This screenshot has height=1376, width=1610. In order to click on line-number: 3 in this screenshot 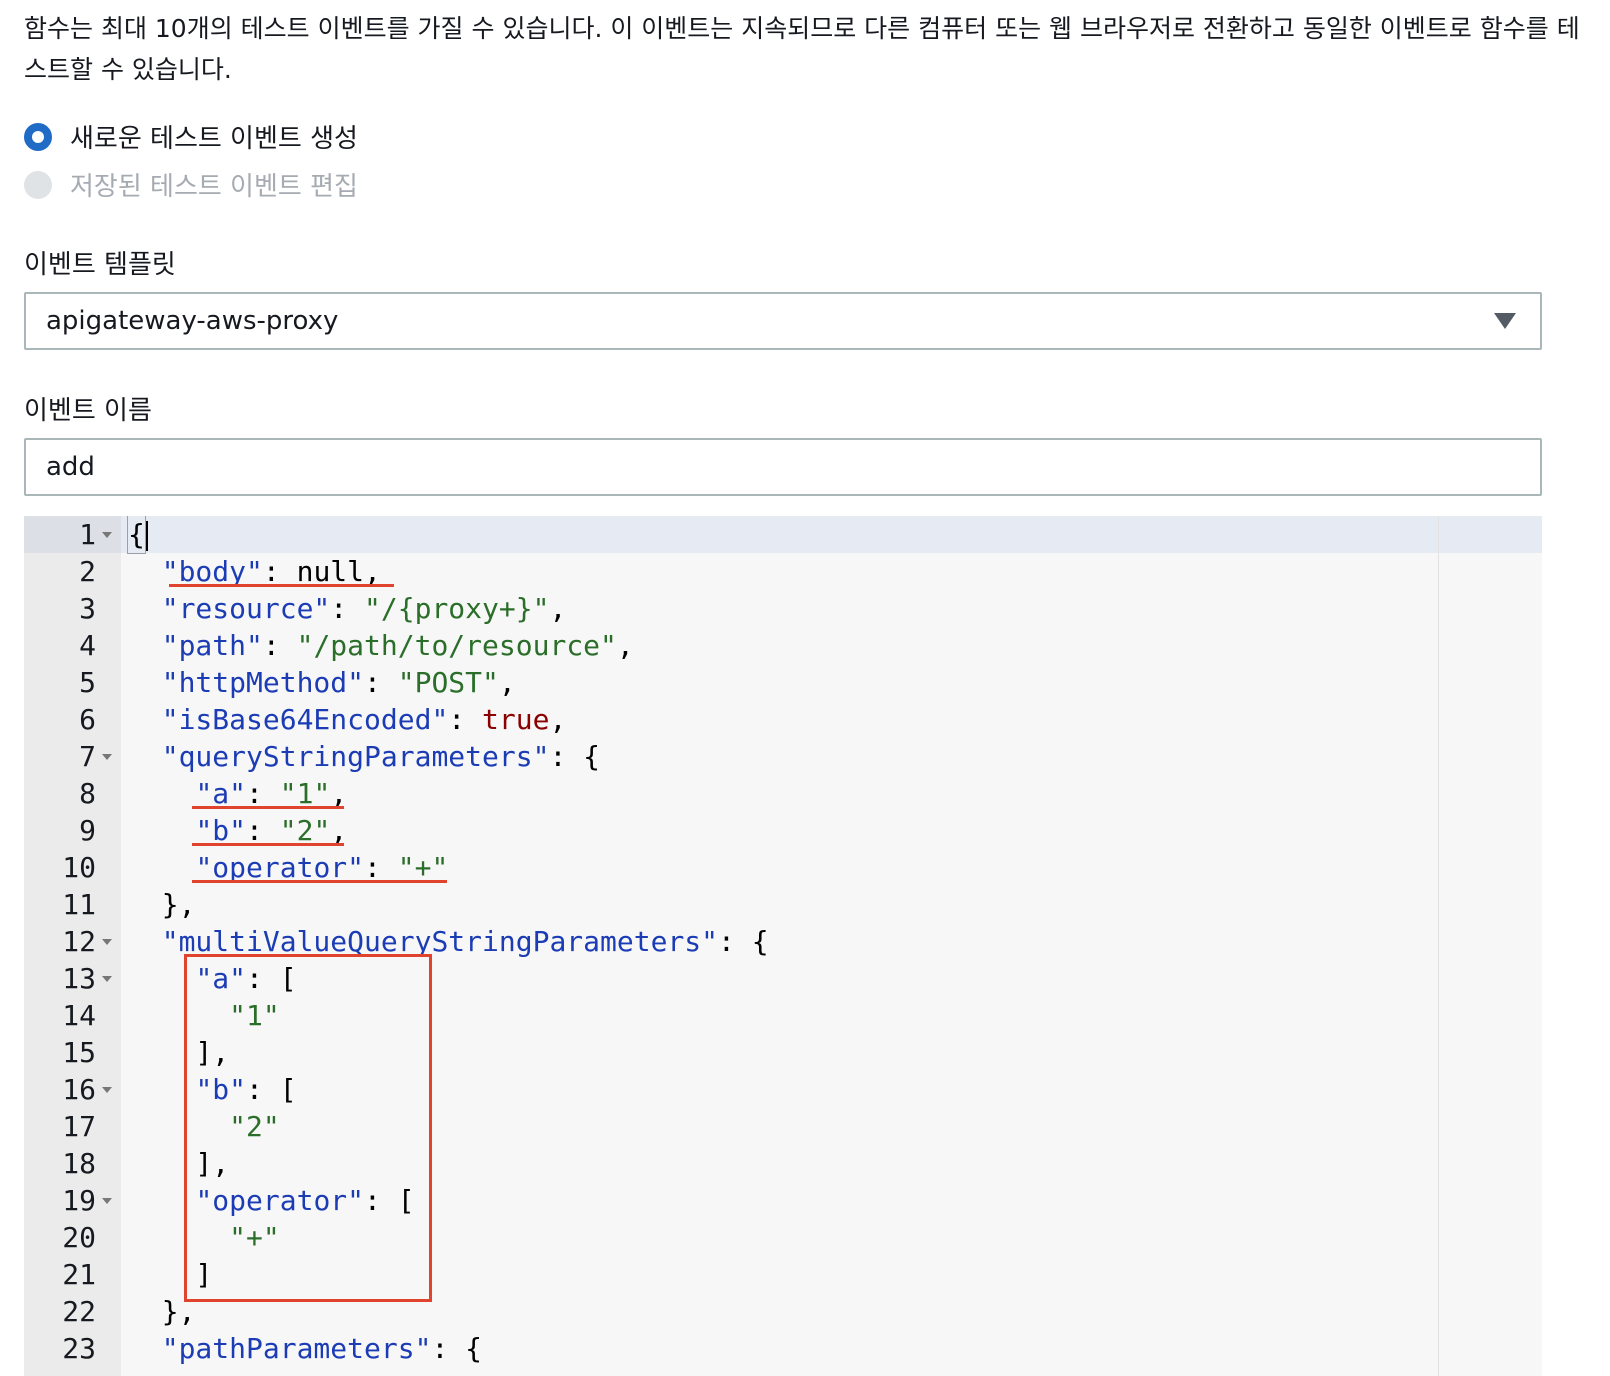, I will do `click(87, 608)`.